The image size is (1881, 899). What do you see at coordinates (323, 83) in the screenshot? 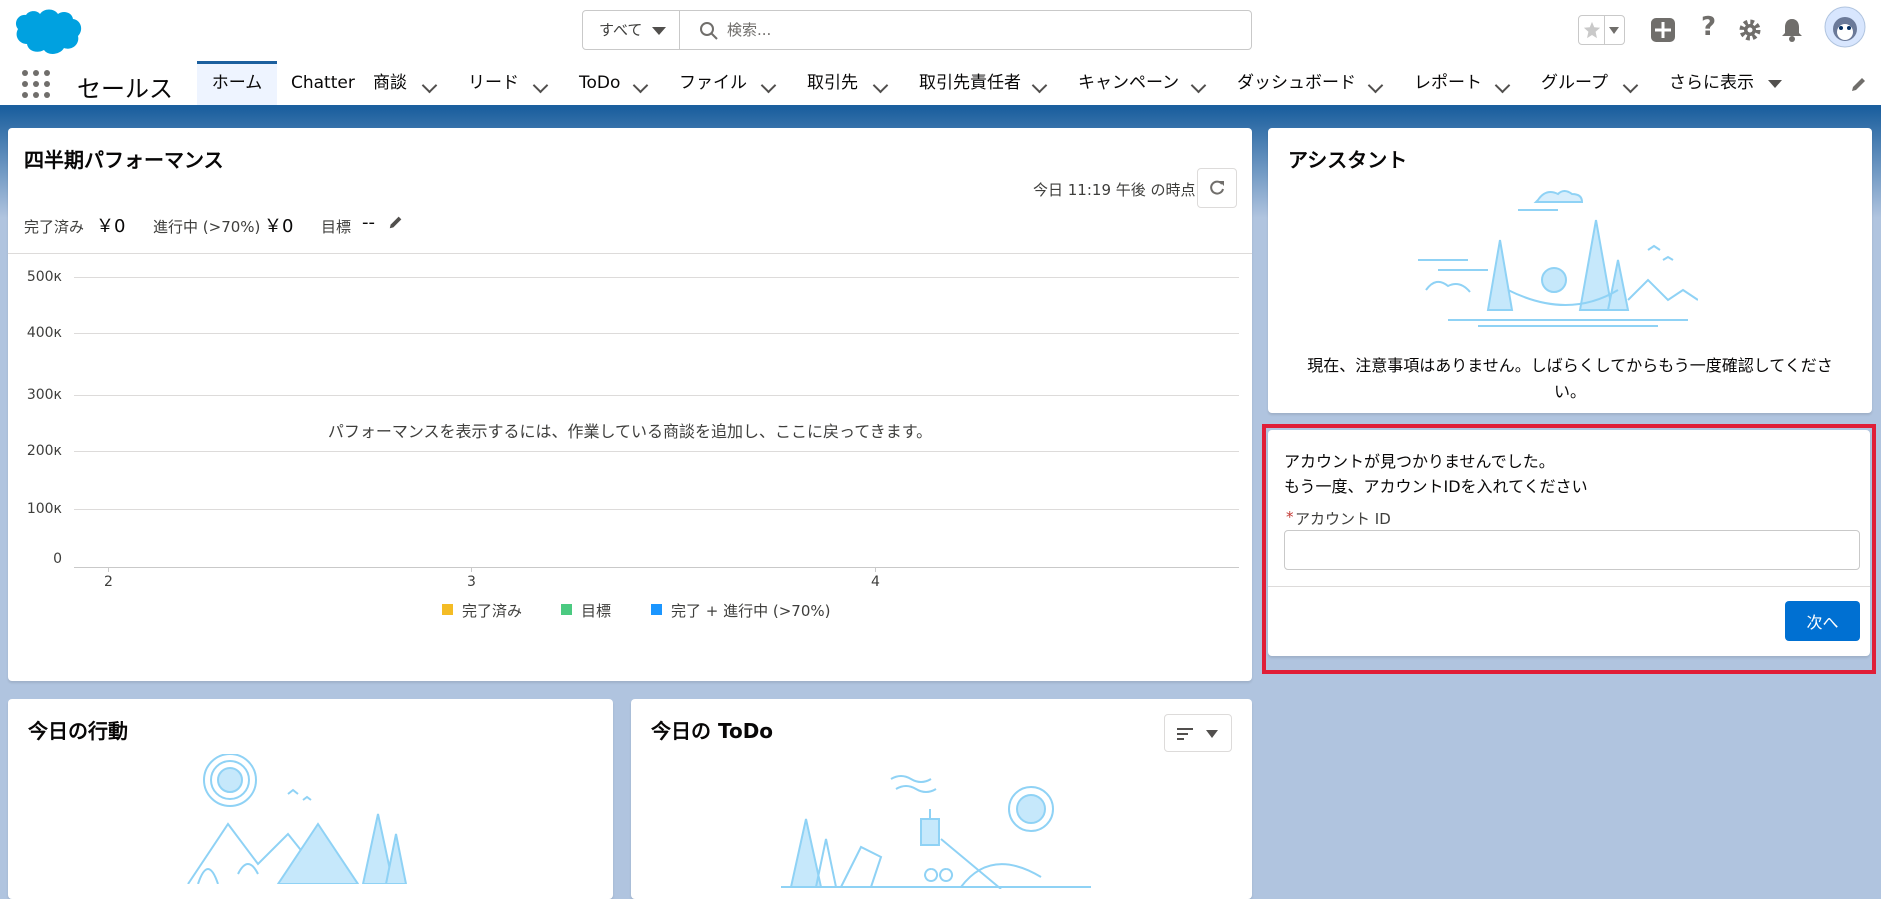
I see `tab-chatter: Chatter` at bounding box center [323, 83].